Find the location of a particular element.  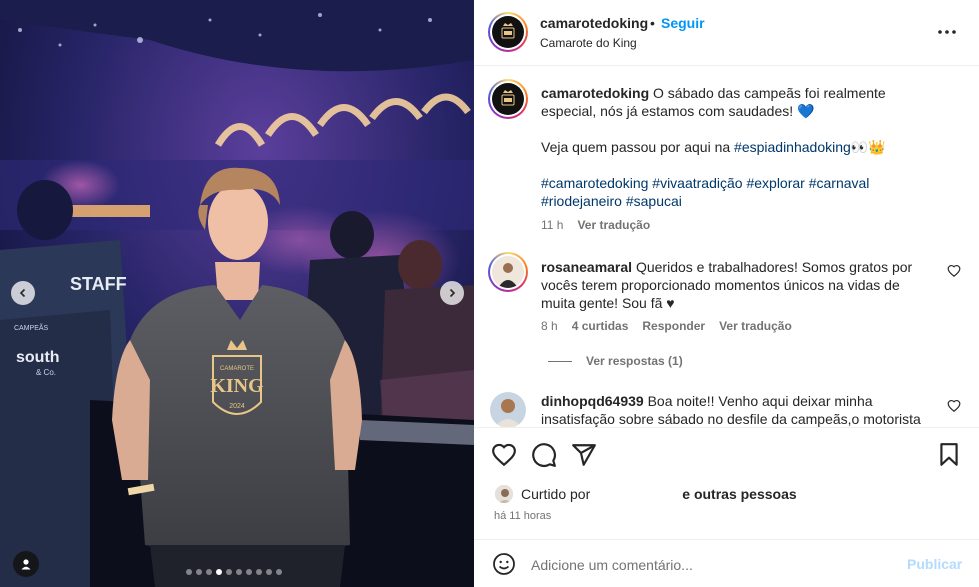

carousel-indicator is located at coordinates (234, 572).